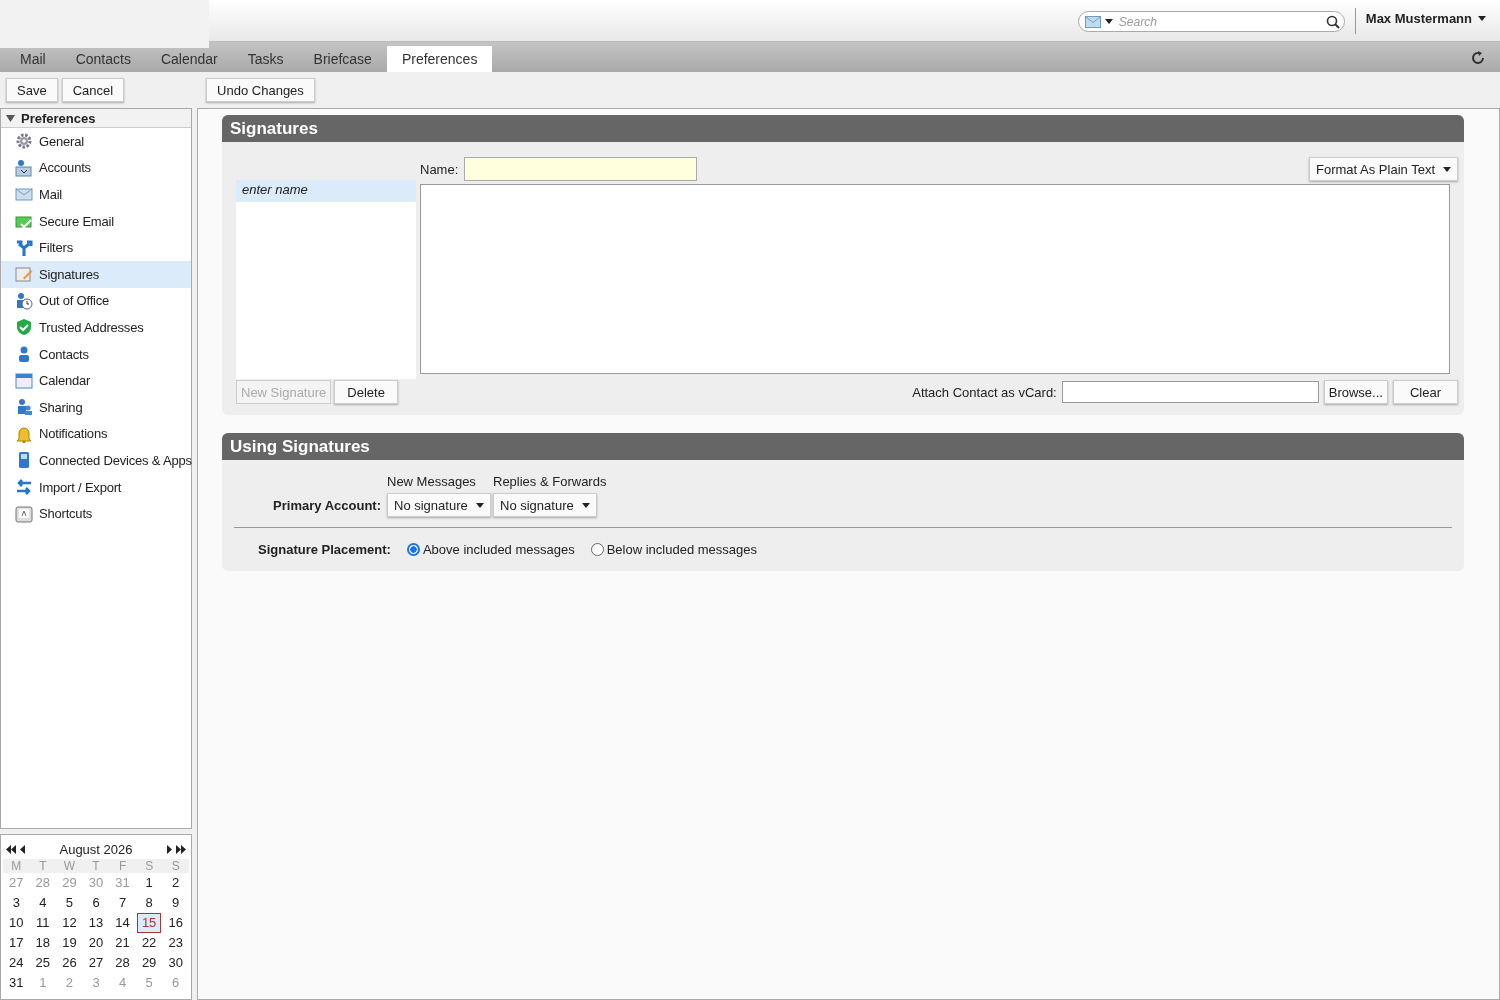 The image size is (1500, 1000). Describe the element at coordinates (326, 191) in the screenshot. I see `signature-list-item: enter name` at that location.